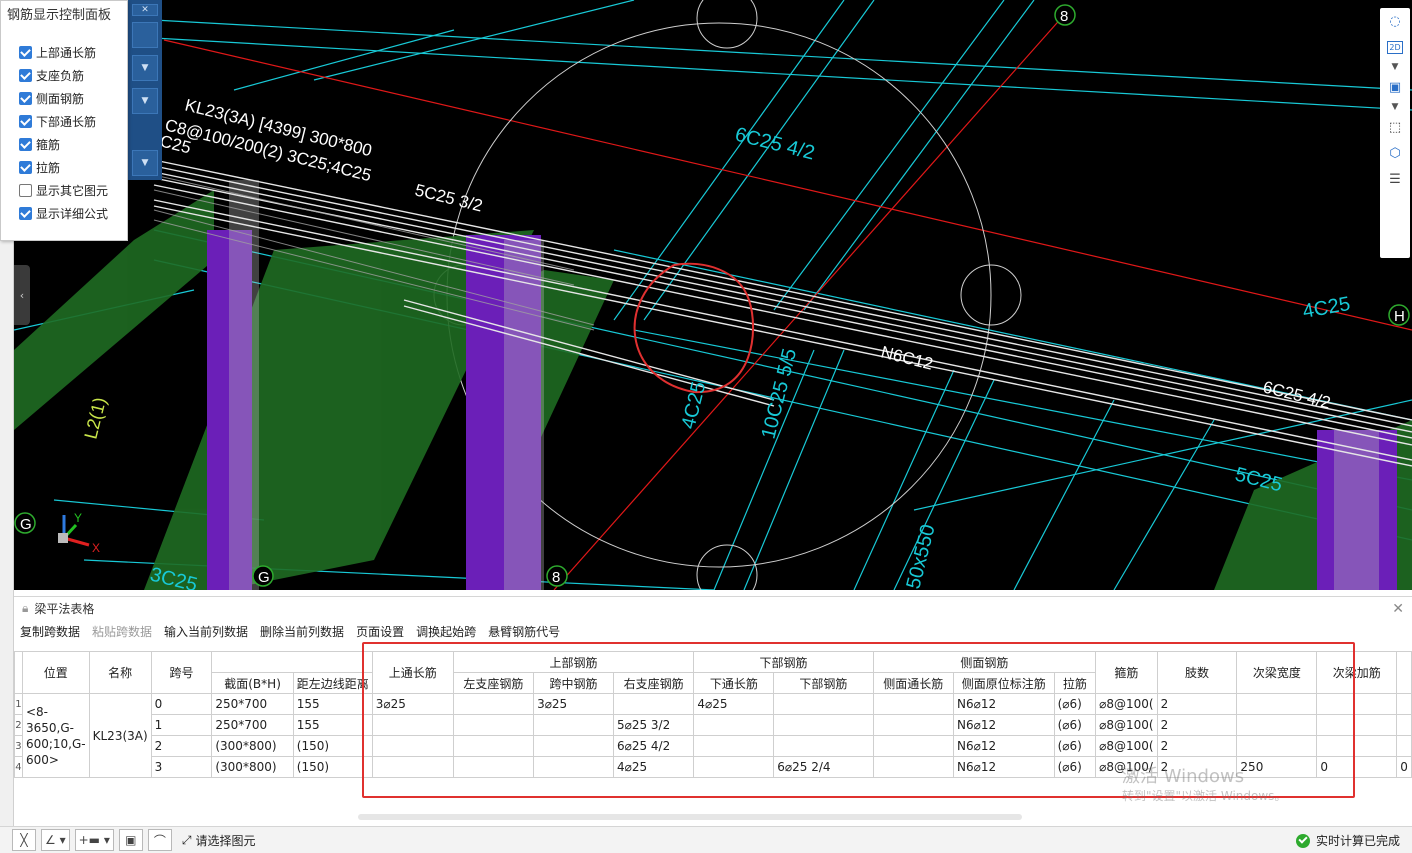 The height and width of the screenshot is (853, 1412). I want to click on option-stirrup: 箍筋, so click(73, 144).